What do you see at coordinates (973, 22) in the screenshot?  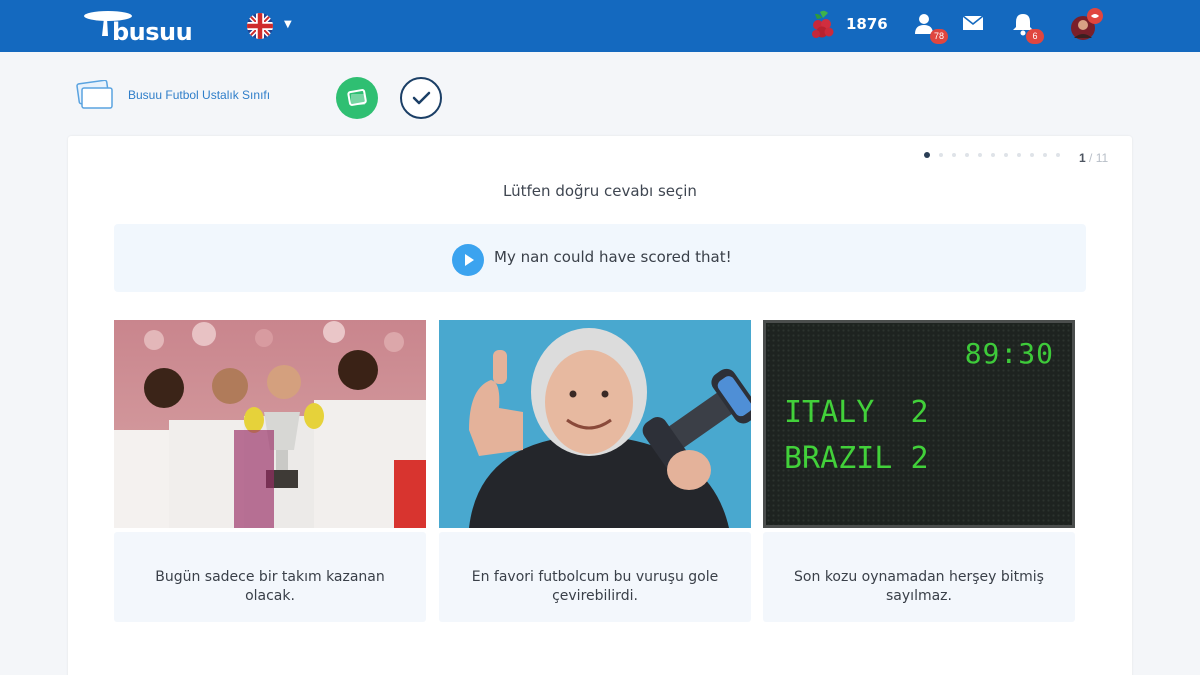 I see `envelope-icon` at bounding box center [973, 22].